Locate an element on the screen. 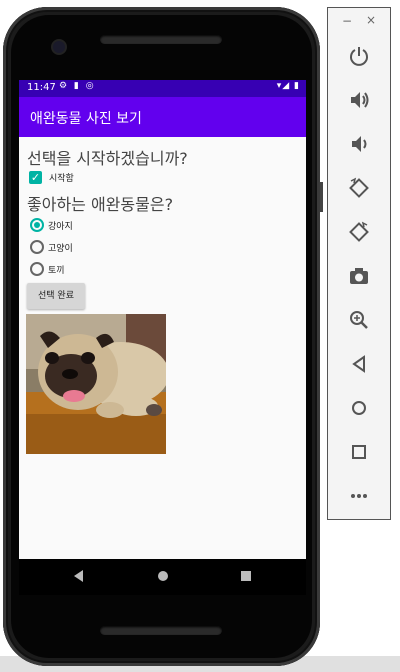 The width and height of the screenshot is (400, 672). emulator-toolbar: − × is located at coordinates (359, 263).